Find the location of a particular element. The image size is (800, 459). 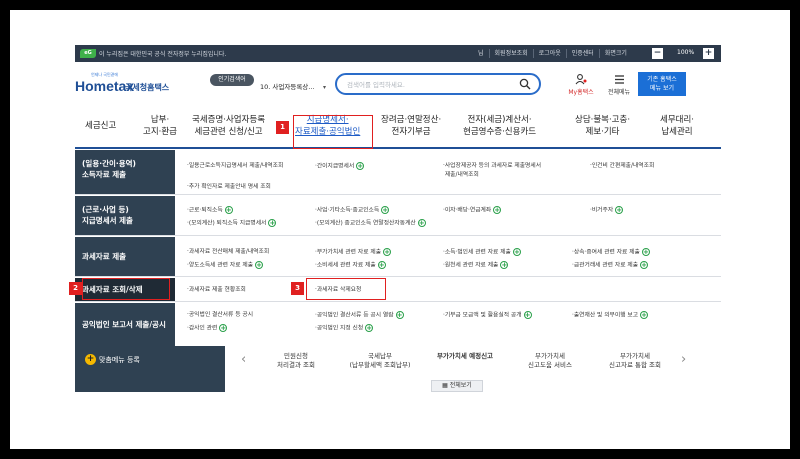

menu-link: ·양도소득세 관련 자료 제출 + is located at coordinates (225, 266).